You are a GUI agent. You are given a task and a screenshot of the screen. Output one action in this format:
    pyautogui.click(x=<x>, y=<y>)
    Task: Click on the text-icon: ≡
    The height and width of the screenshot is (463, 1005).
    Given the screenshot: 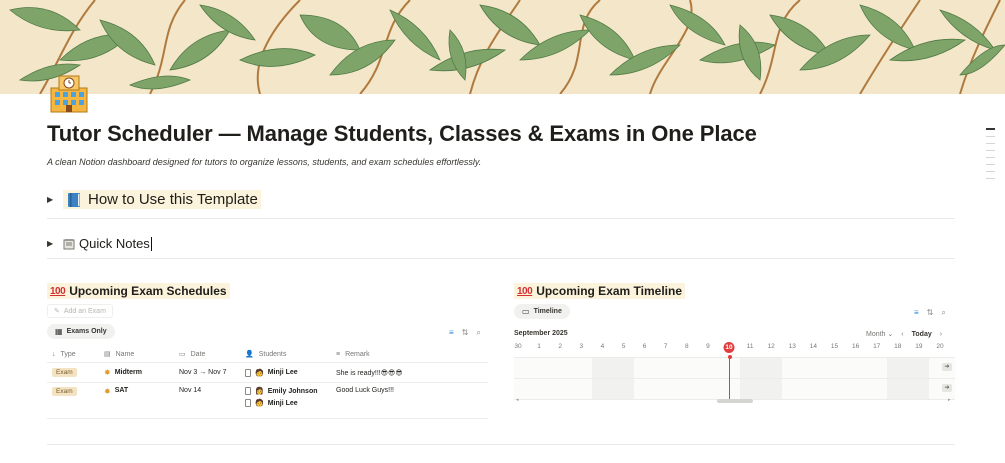 What is the action you would take?
    pyautogui.click(x=338, y=354)
    